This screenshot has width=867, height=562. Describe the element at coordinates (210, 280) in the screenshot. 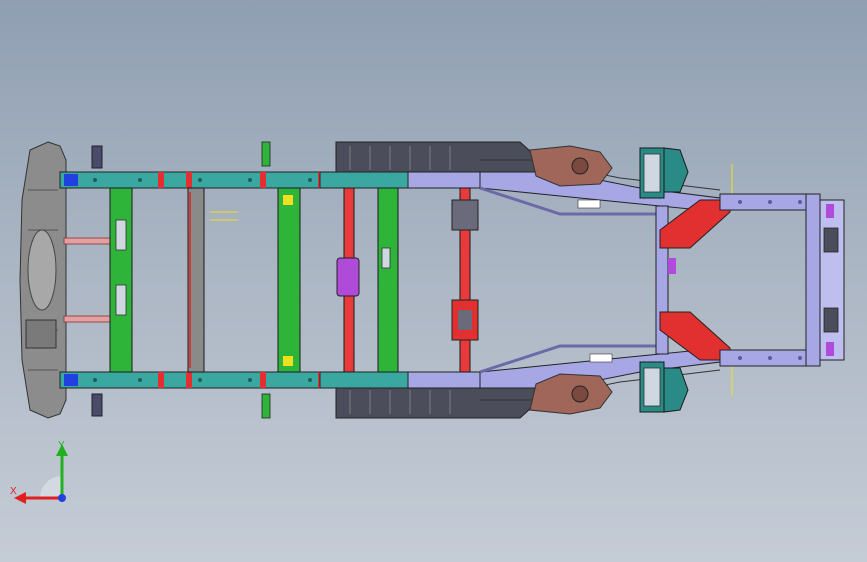

I see `front-side-rails` at that location.